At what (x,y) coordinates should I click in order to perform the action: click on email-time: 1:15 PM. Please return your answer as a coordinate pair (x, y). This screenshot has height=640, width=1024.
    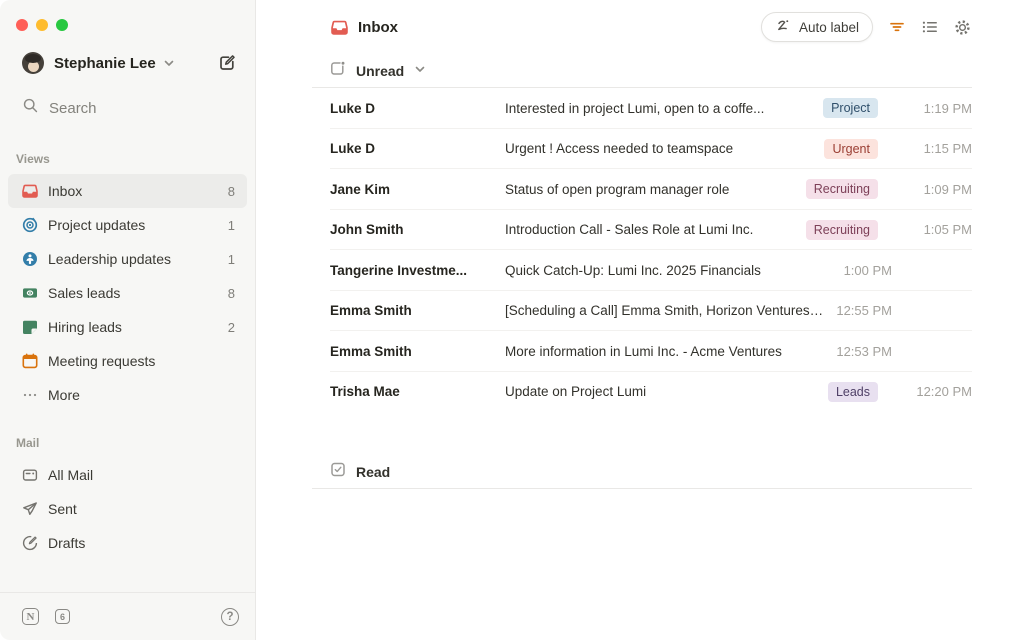
    Looking at the image, I should click on (947, 149).